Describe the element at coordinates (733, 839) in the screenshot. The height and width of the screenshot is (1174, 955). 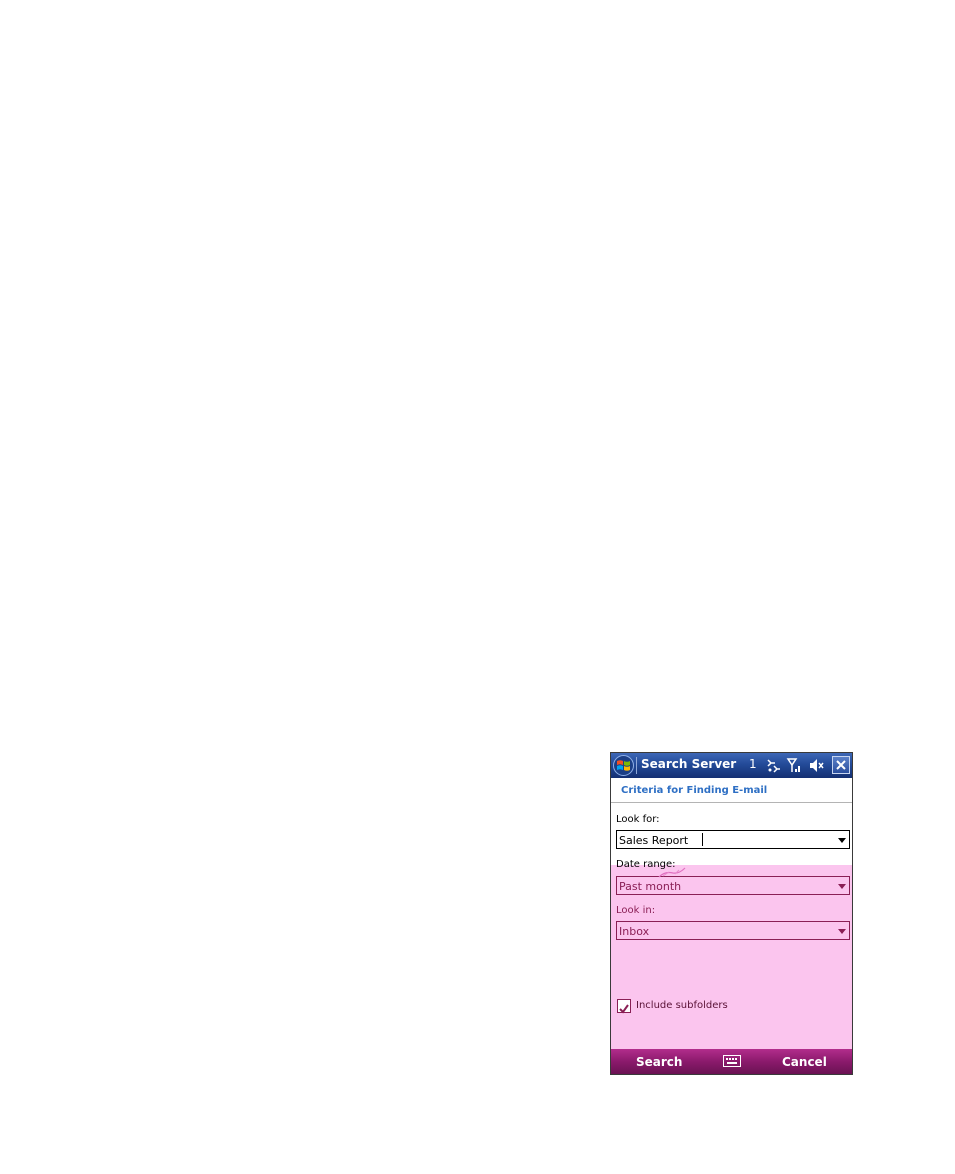
I see `look-for-combobox: Sales Report` at that location.